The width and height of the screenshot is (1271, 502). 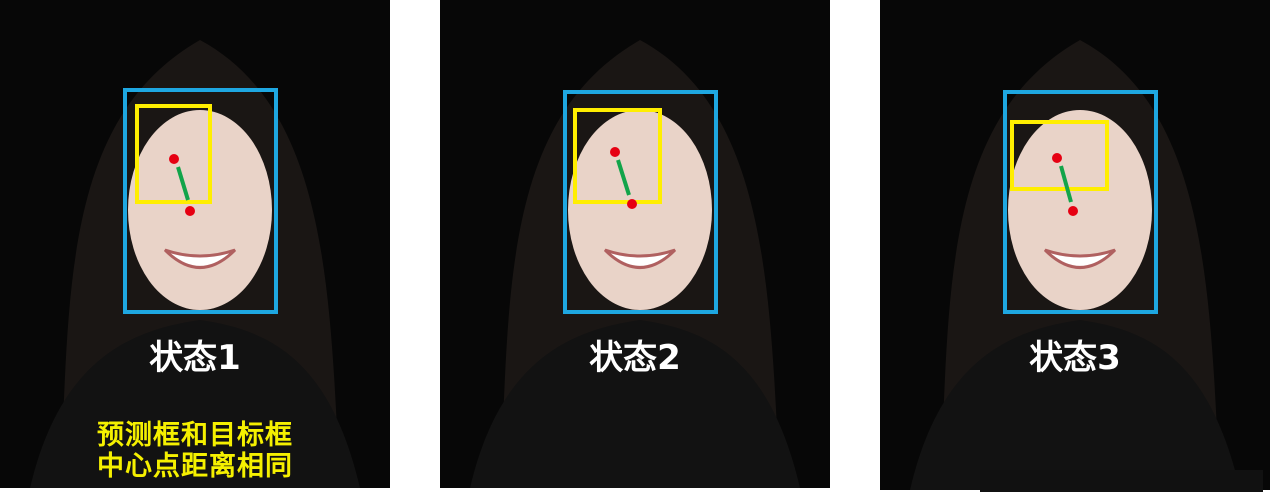 What do you see at coordinates (195, 358) in the screenshot?
I see `state-label: 状态1` at bounding box center [195, 358].